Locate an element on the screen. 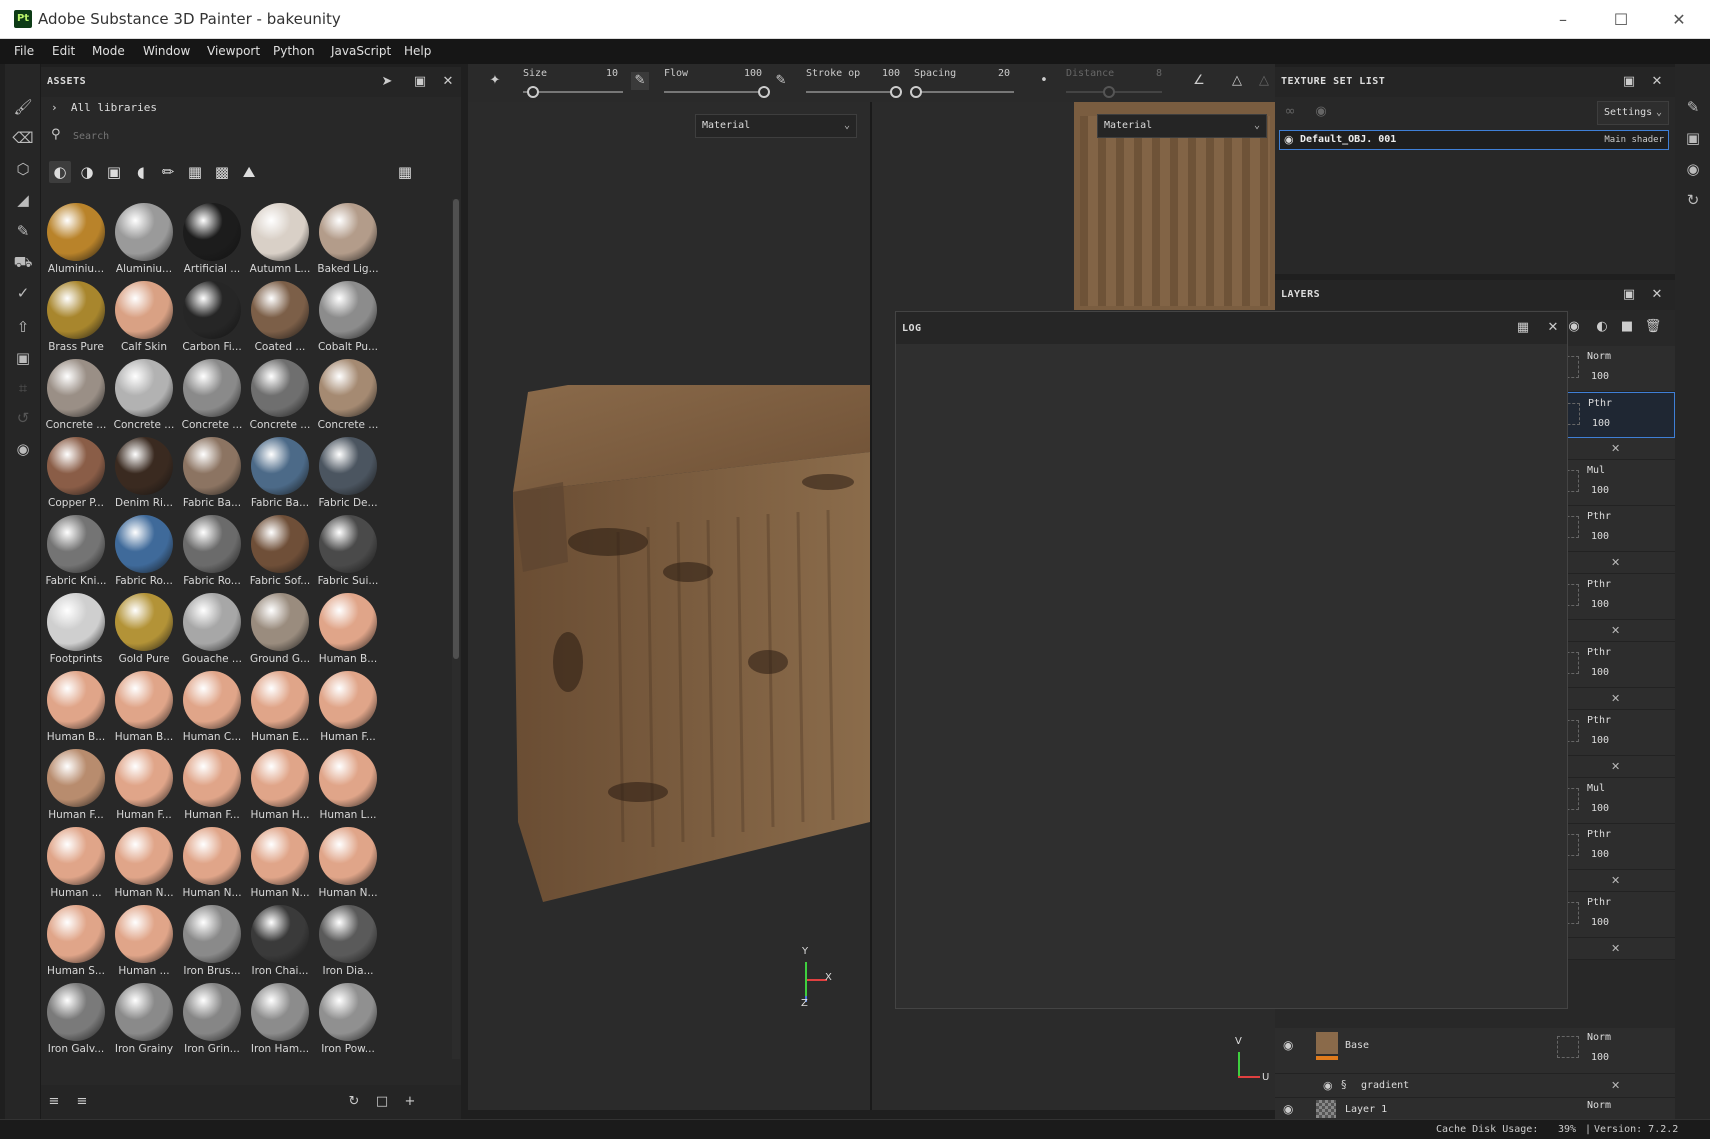 The height and width of the screenshot is (1139, 1710). properties-icon: ✎ is located at coordinates (1693, 107).